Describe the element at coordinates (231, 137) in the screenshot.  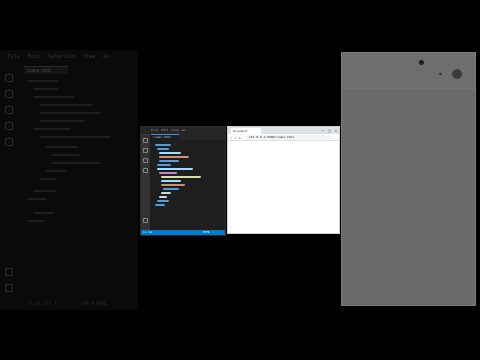
I see `back-icon: ‹` at that location.